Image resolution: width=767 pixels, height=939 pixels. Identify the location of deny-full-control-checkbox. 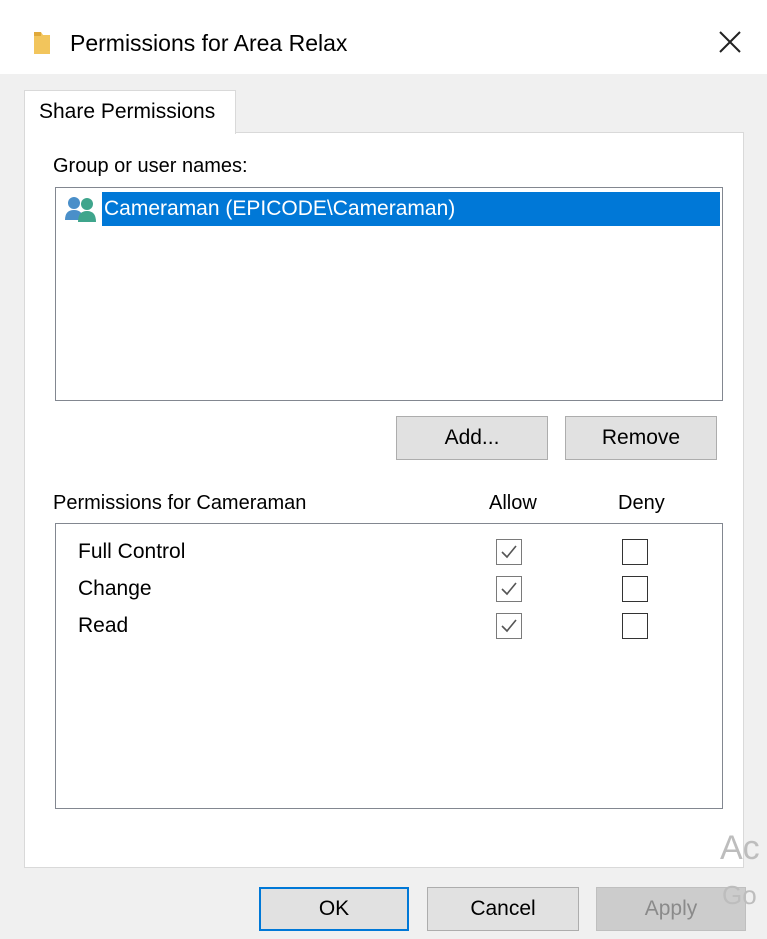
(635, 552).